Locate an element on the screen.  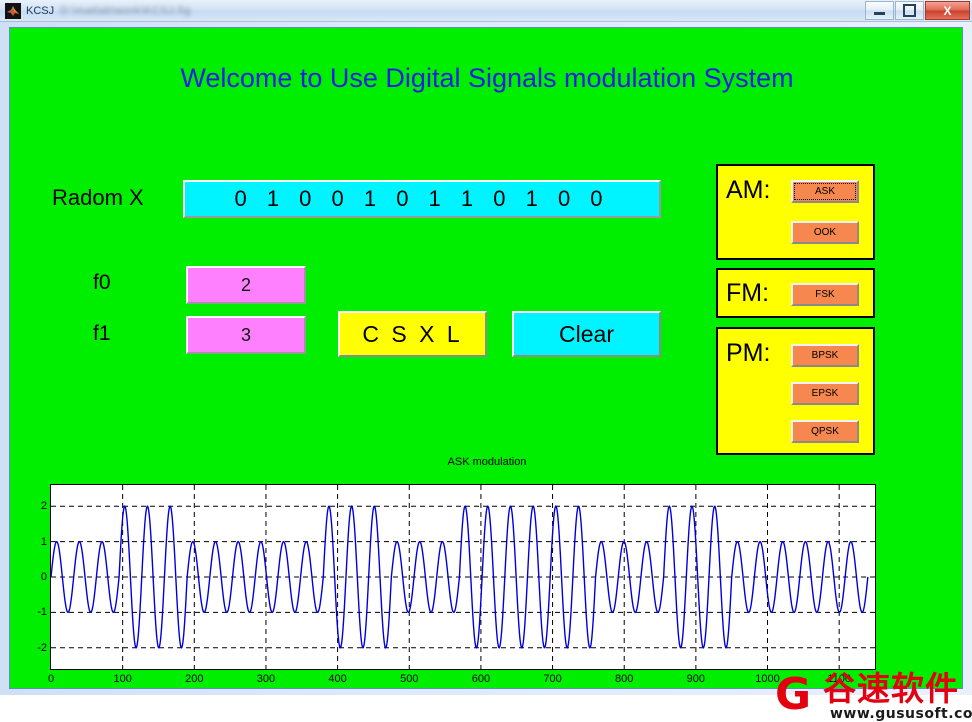
ook-button: OOK is located at coordinates (825, 232).